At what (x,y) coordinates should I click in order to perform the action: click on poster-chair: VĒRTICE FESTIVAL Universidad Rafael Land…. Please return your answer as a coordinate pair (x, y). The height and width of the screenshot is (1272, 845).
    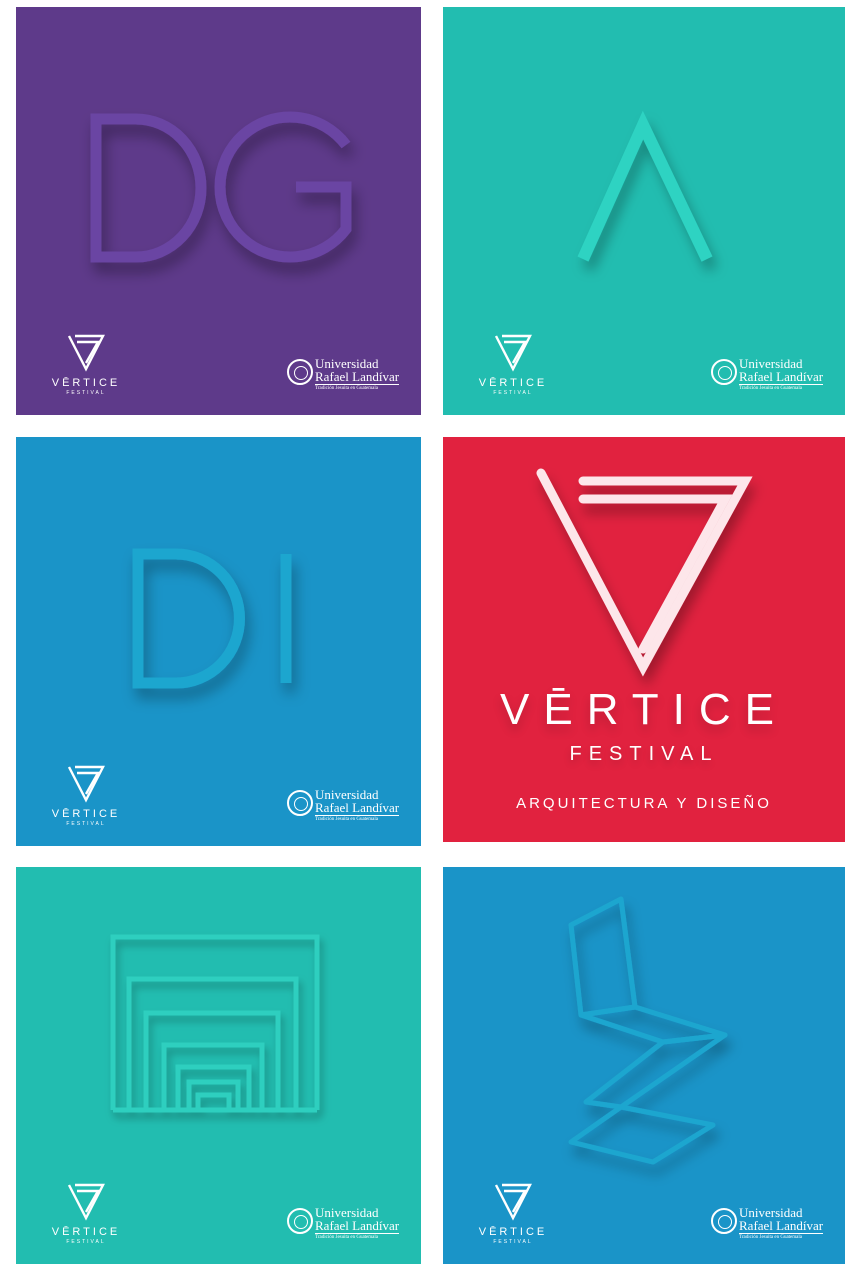
    Looking at the image, I should click on (644, 1065).